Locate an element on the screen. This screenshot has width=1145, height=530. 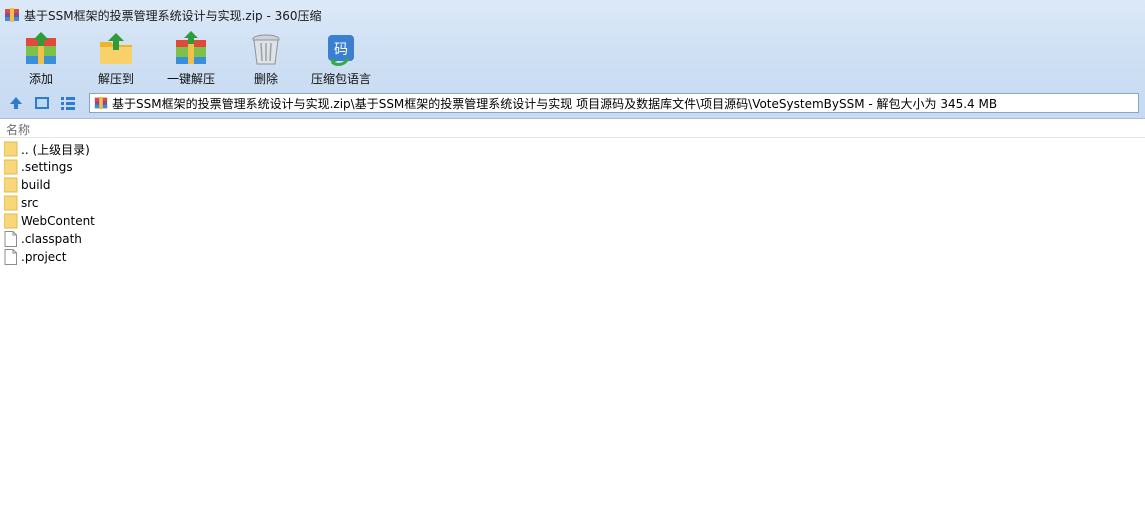
extract-to-icon is located at coordinates (116, 48).